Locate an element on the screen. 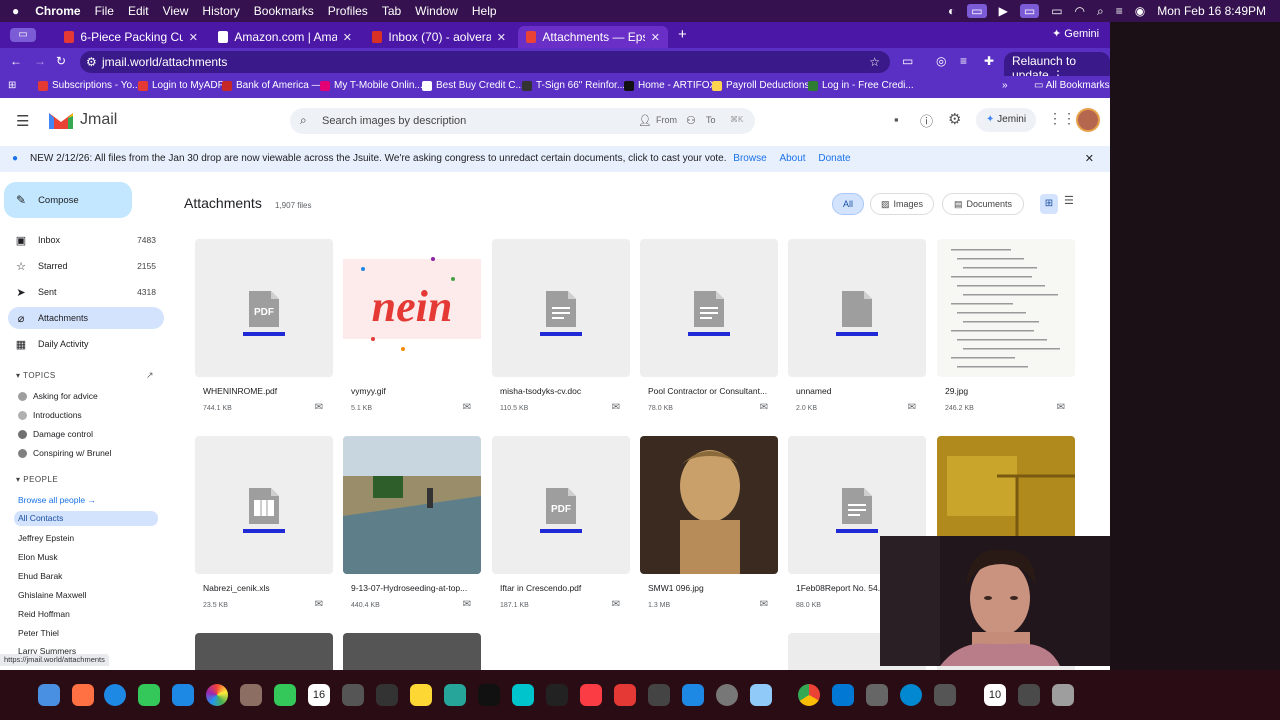 This screenshot has height=720, width=1280. people-item: Peter Thiel is located at coordinates (38, 633).